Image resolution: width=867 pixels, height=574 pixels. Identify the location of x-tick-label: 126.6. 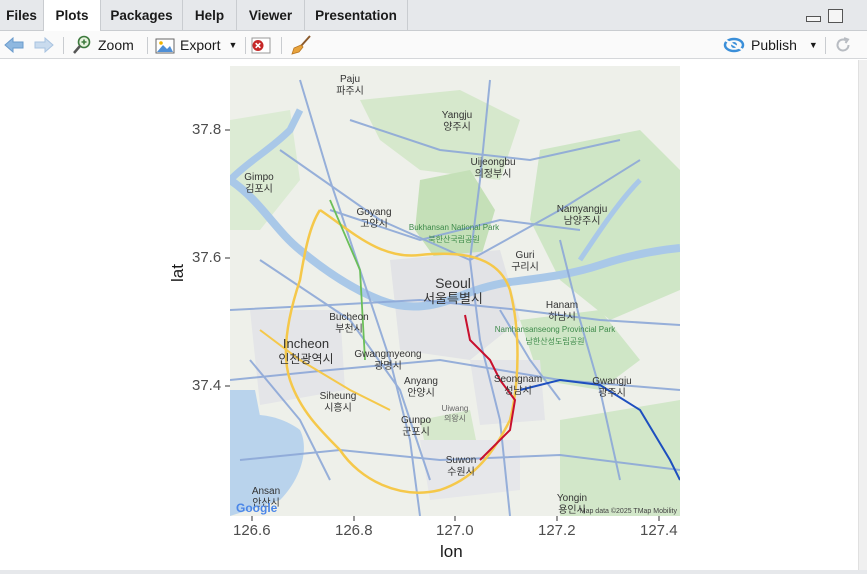
(252, 530).